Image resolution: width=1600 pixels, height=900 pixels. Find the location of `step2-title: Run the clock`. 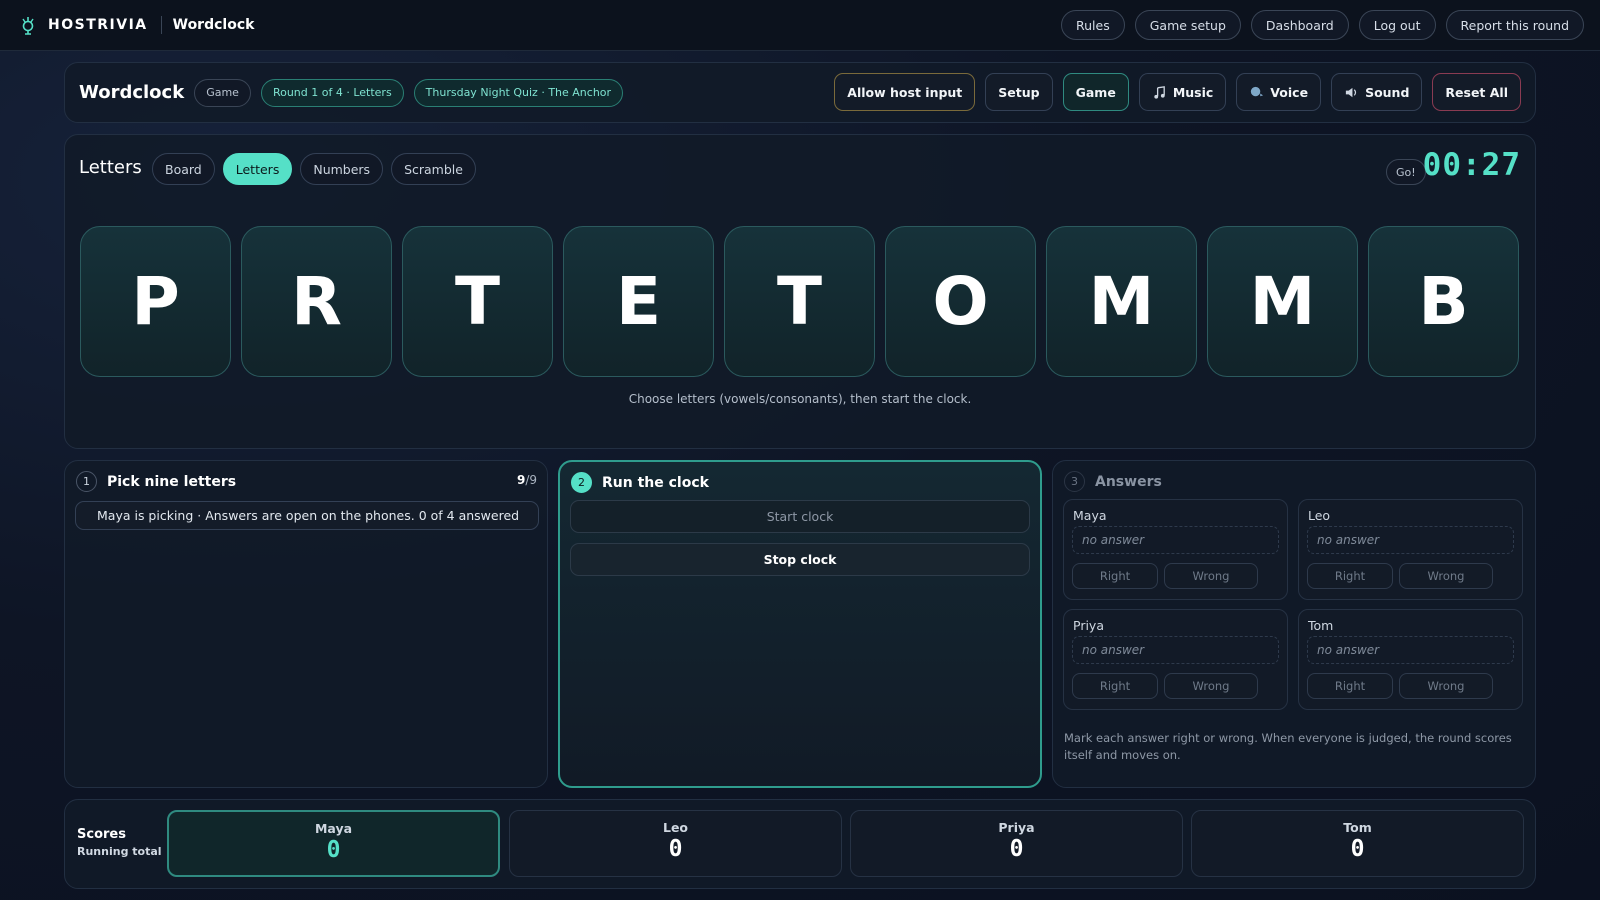

step2-title: Run the clock is located at coordinates (655, 482).